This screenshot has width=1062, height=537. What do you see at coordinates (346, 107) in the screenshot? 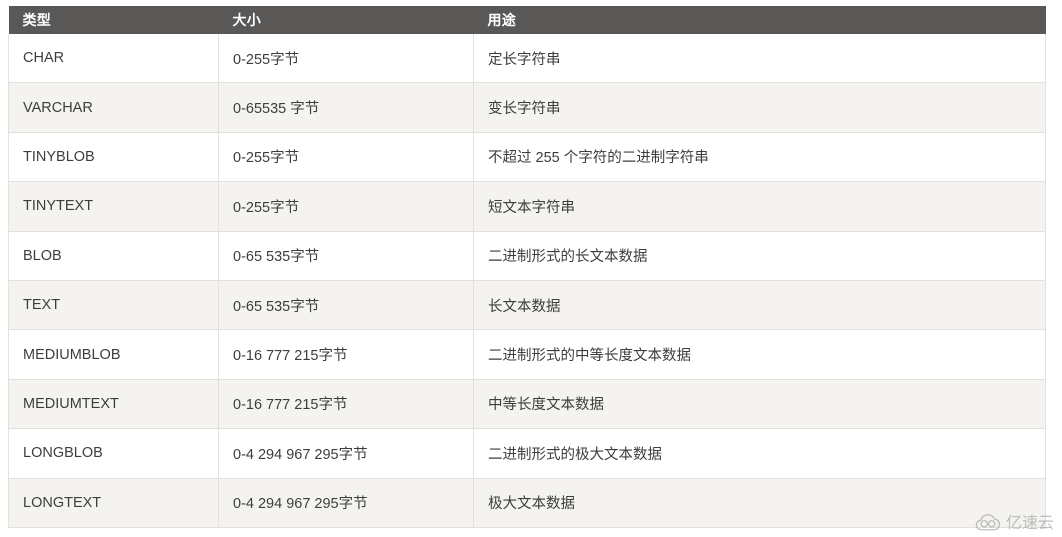
I see `cell-size: 0-65535 字节` at bounding box center [346, 107].